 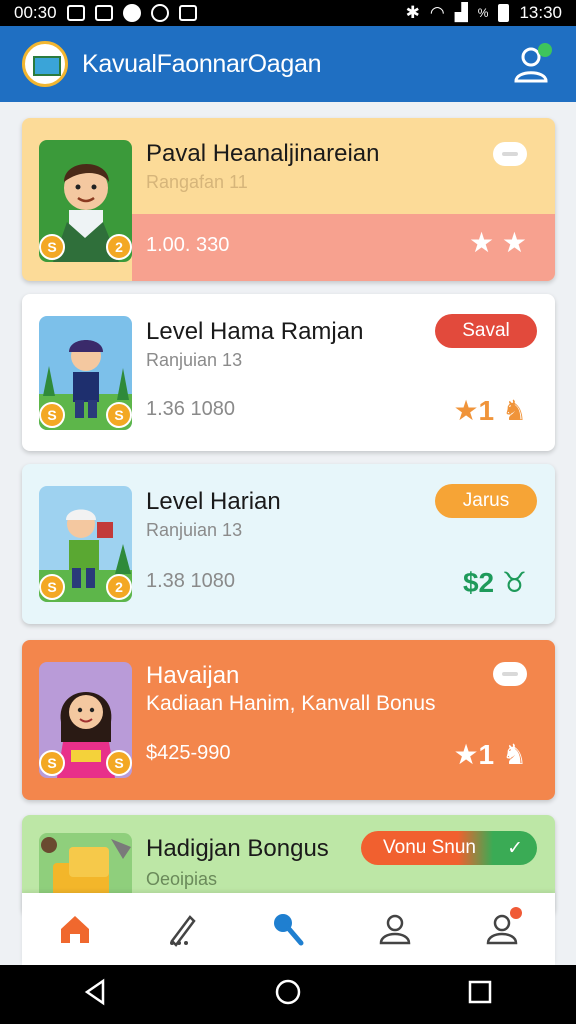 What do you see at coordinates (429, 847) in the screenshot?
I see `bonus-button-label: Vonu Snun` at bounding box center [429, 847].